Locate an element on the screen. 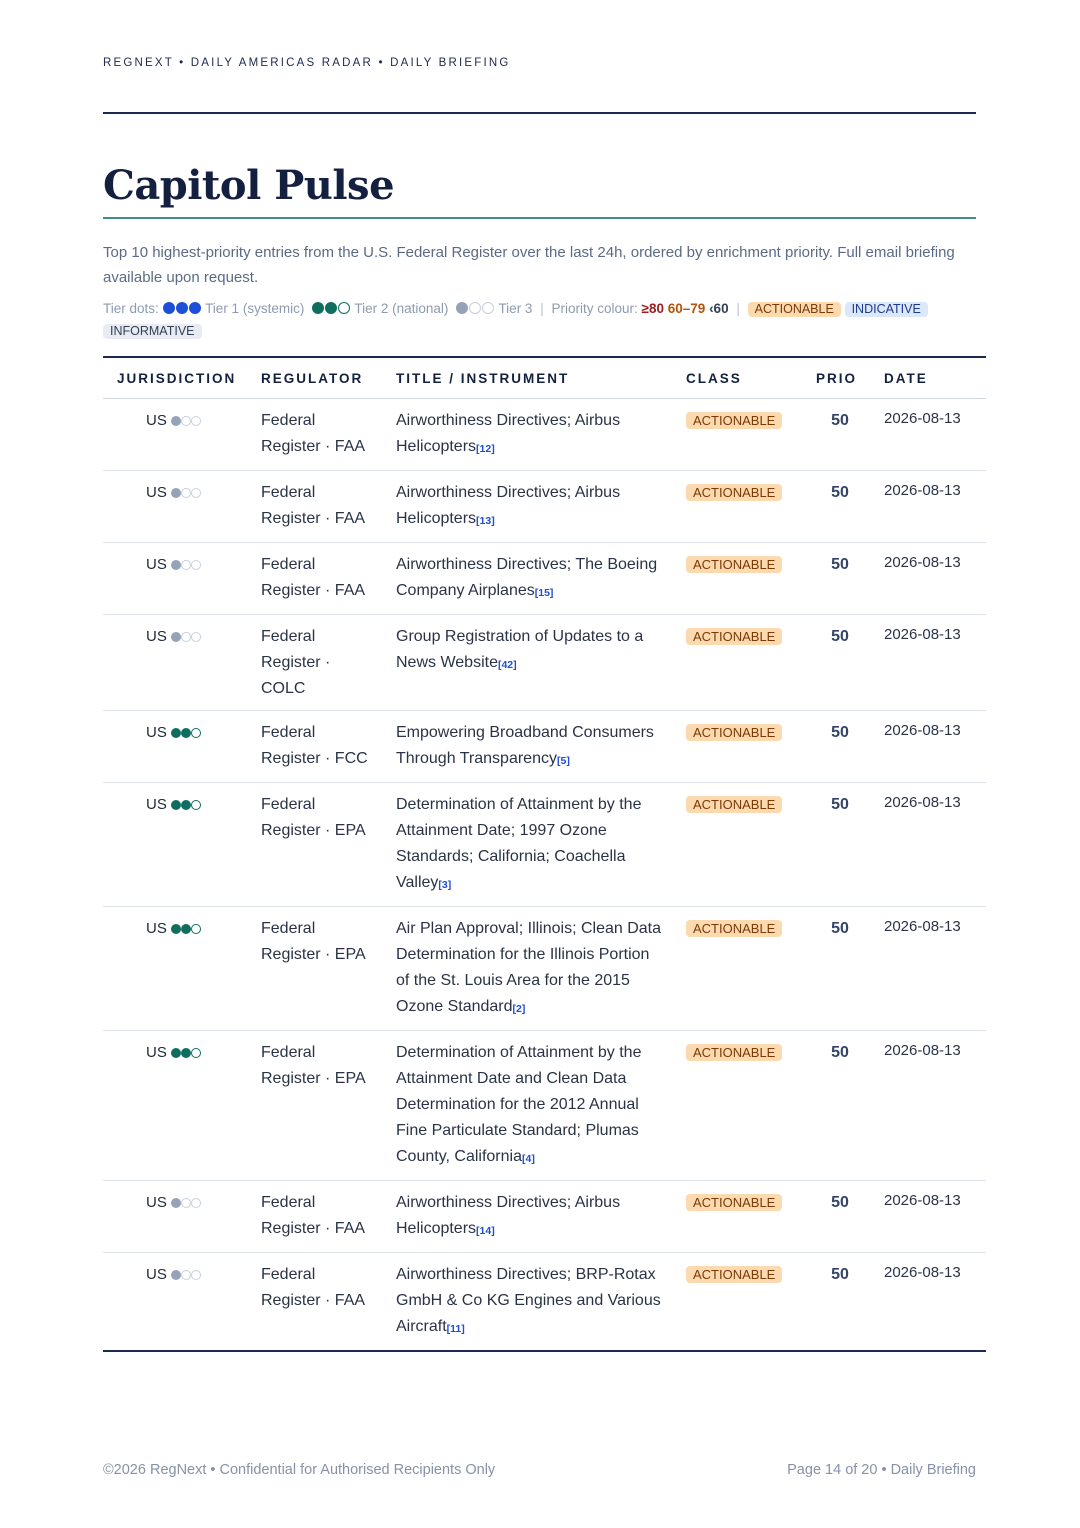  citation-link: [15] is located at coordinates (544, 593).